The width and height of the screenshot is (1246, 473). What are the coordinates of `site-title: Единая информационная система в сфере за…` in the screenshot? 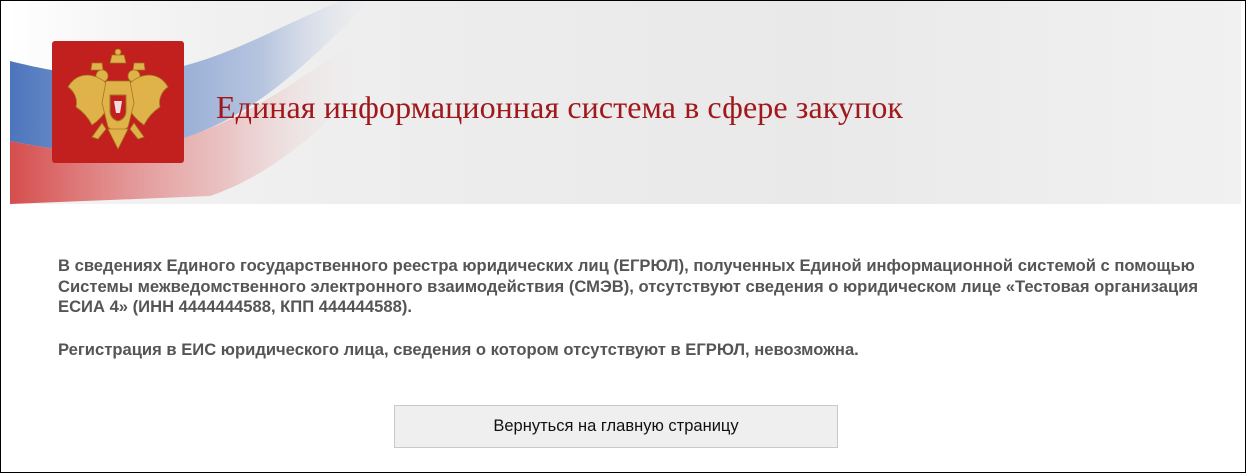 It's located at (560, 107).